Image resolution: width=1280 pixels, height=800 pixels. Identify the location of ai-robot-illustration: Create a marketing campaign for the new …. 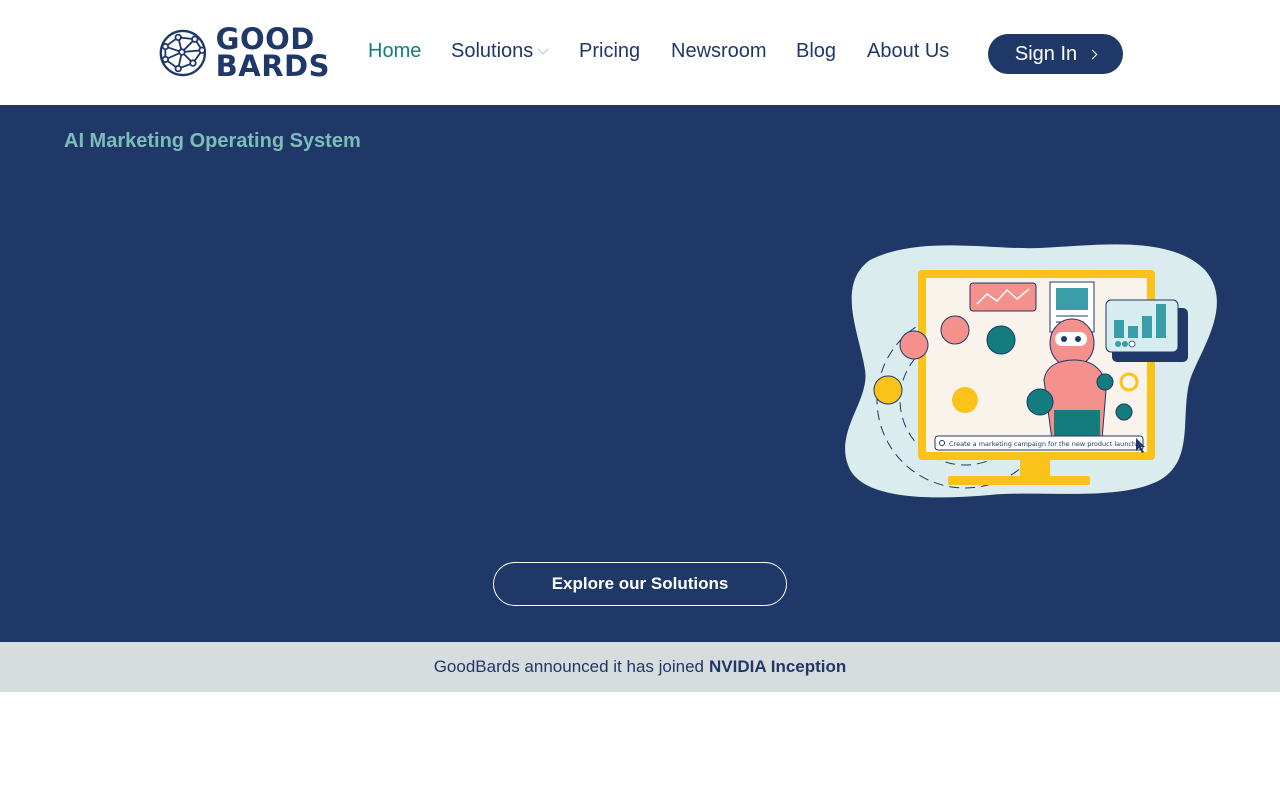
(1031, 371).